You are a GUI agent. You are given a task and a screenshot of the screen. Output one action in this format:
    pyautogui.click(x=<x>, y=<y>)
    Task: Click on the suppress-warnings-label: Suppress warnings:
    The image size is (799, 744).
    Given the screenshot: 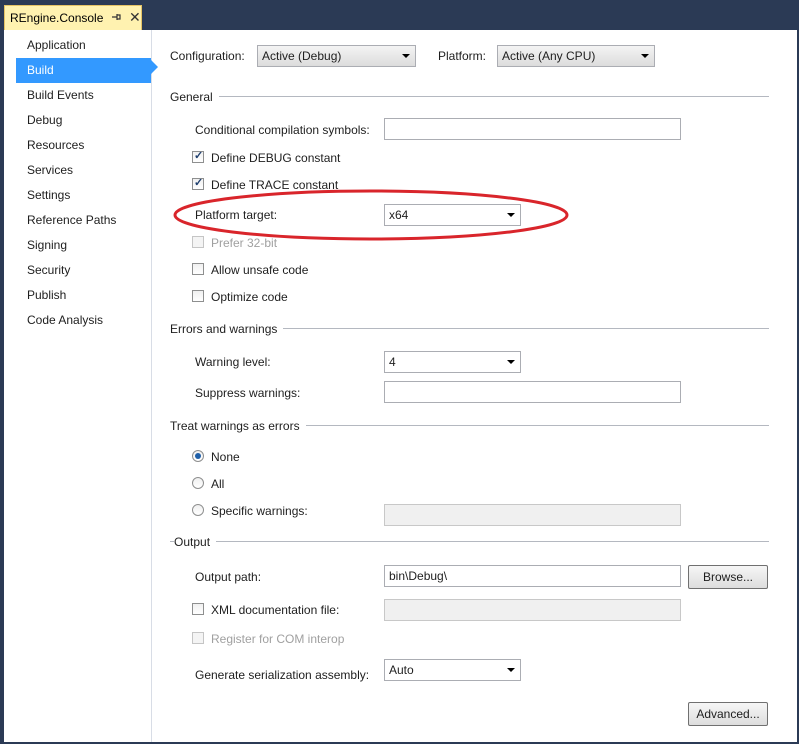 What is the action you would take?
    pyautogui.click(x=248, y=393)
    